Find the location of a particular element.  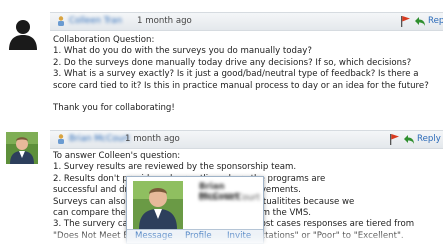

profile-actions-bar: Message Profile Invite is located at coordinates (195, 236).